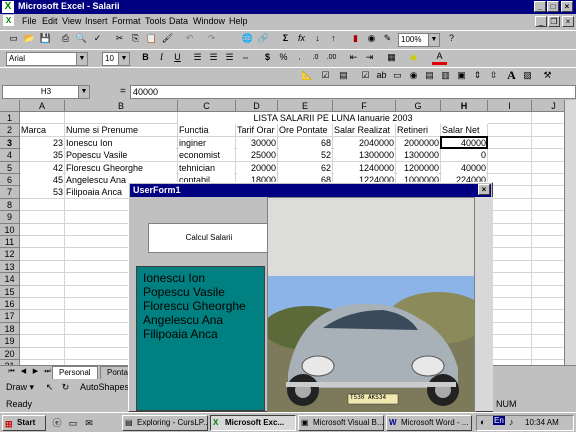 The height and width of the screenshot is (432, 576). Describe the element at coordinates (65, 387) in the screenshot. I see `free-rotate-icon: ↻` at that location.